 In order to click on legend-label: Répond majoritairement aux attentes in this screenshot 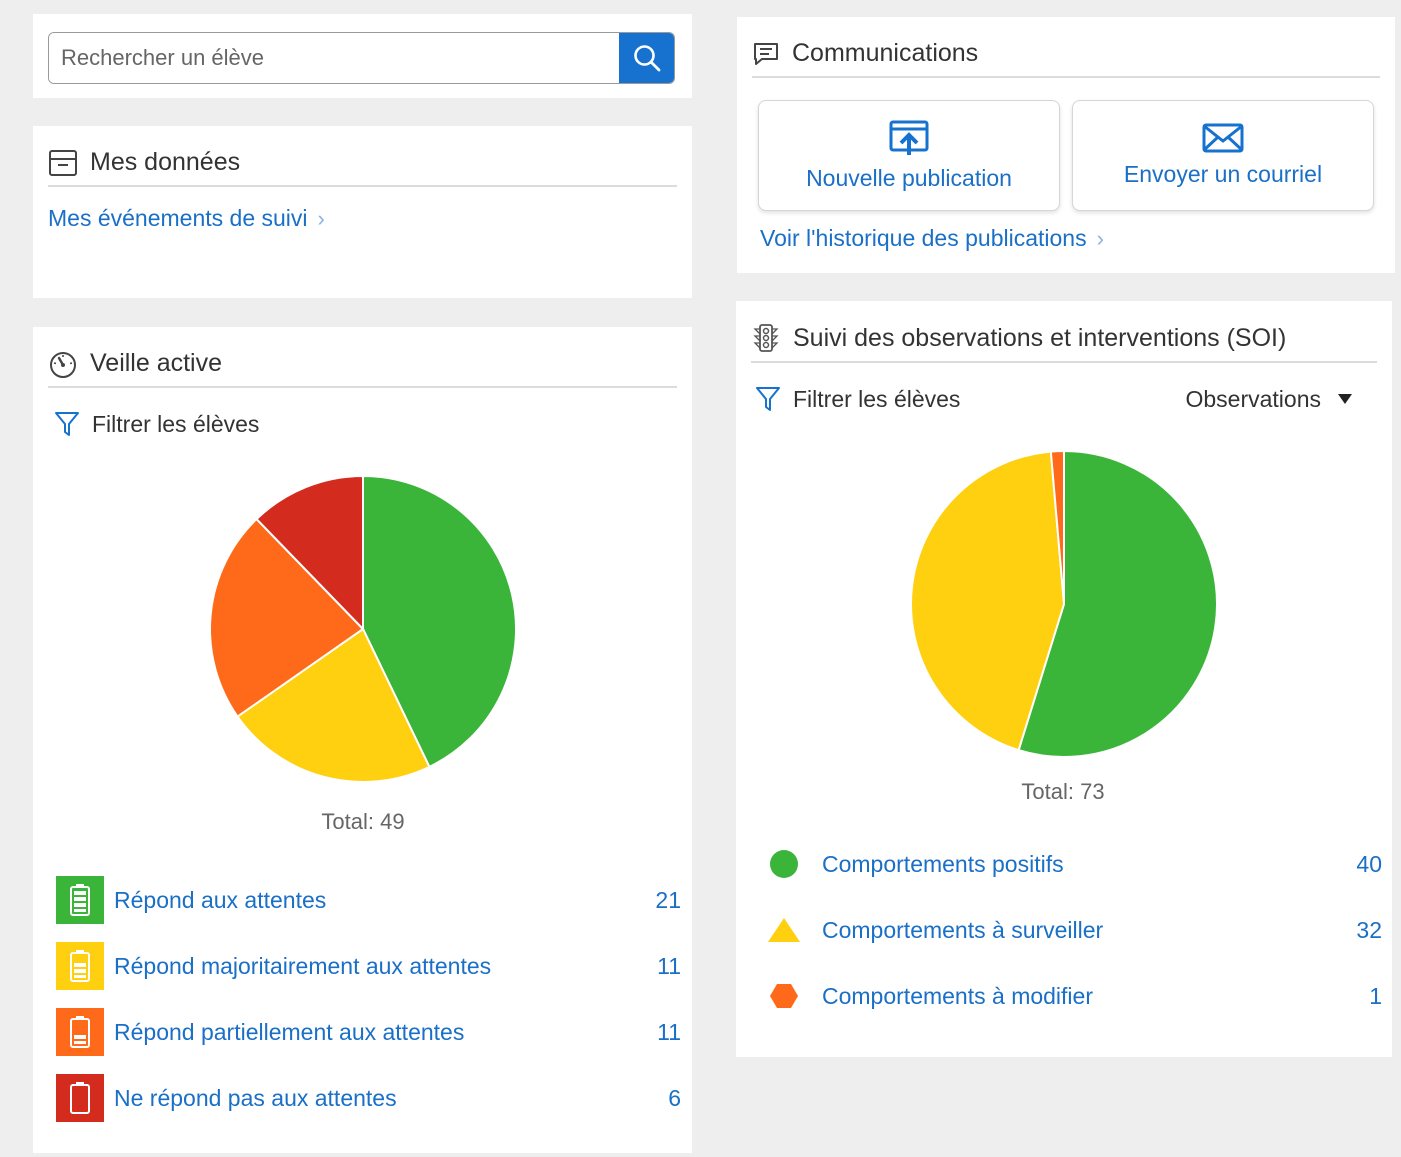, I will do `click(303, 965)`.